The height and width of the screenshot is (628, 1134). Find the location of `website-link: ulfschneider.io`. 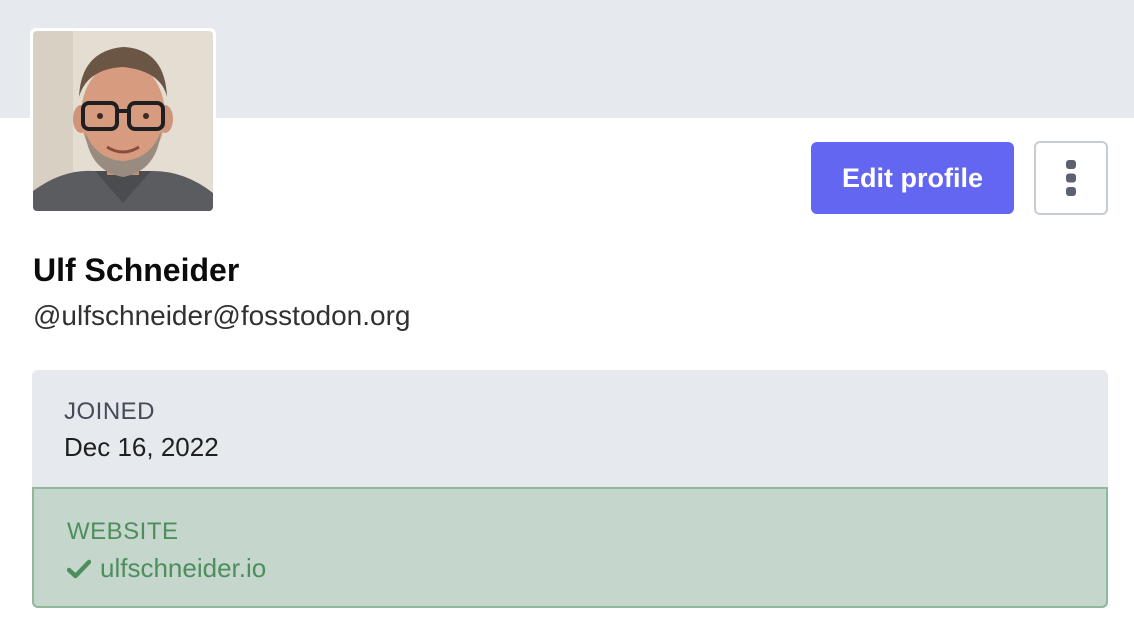

website-link: ulfschneider.io is located at coordinates (183, 568).